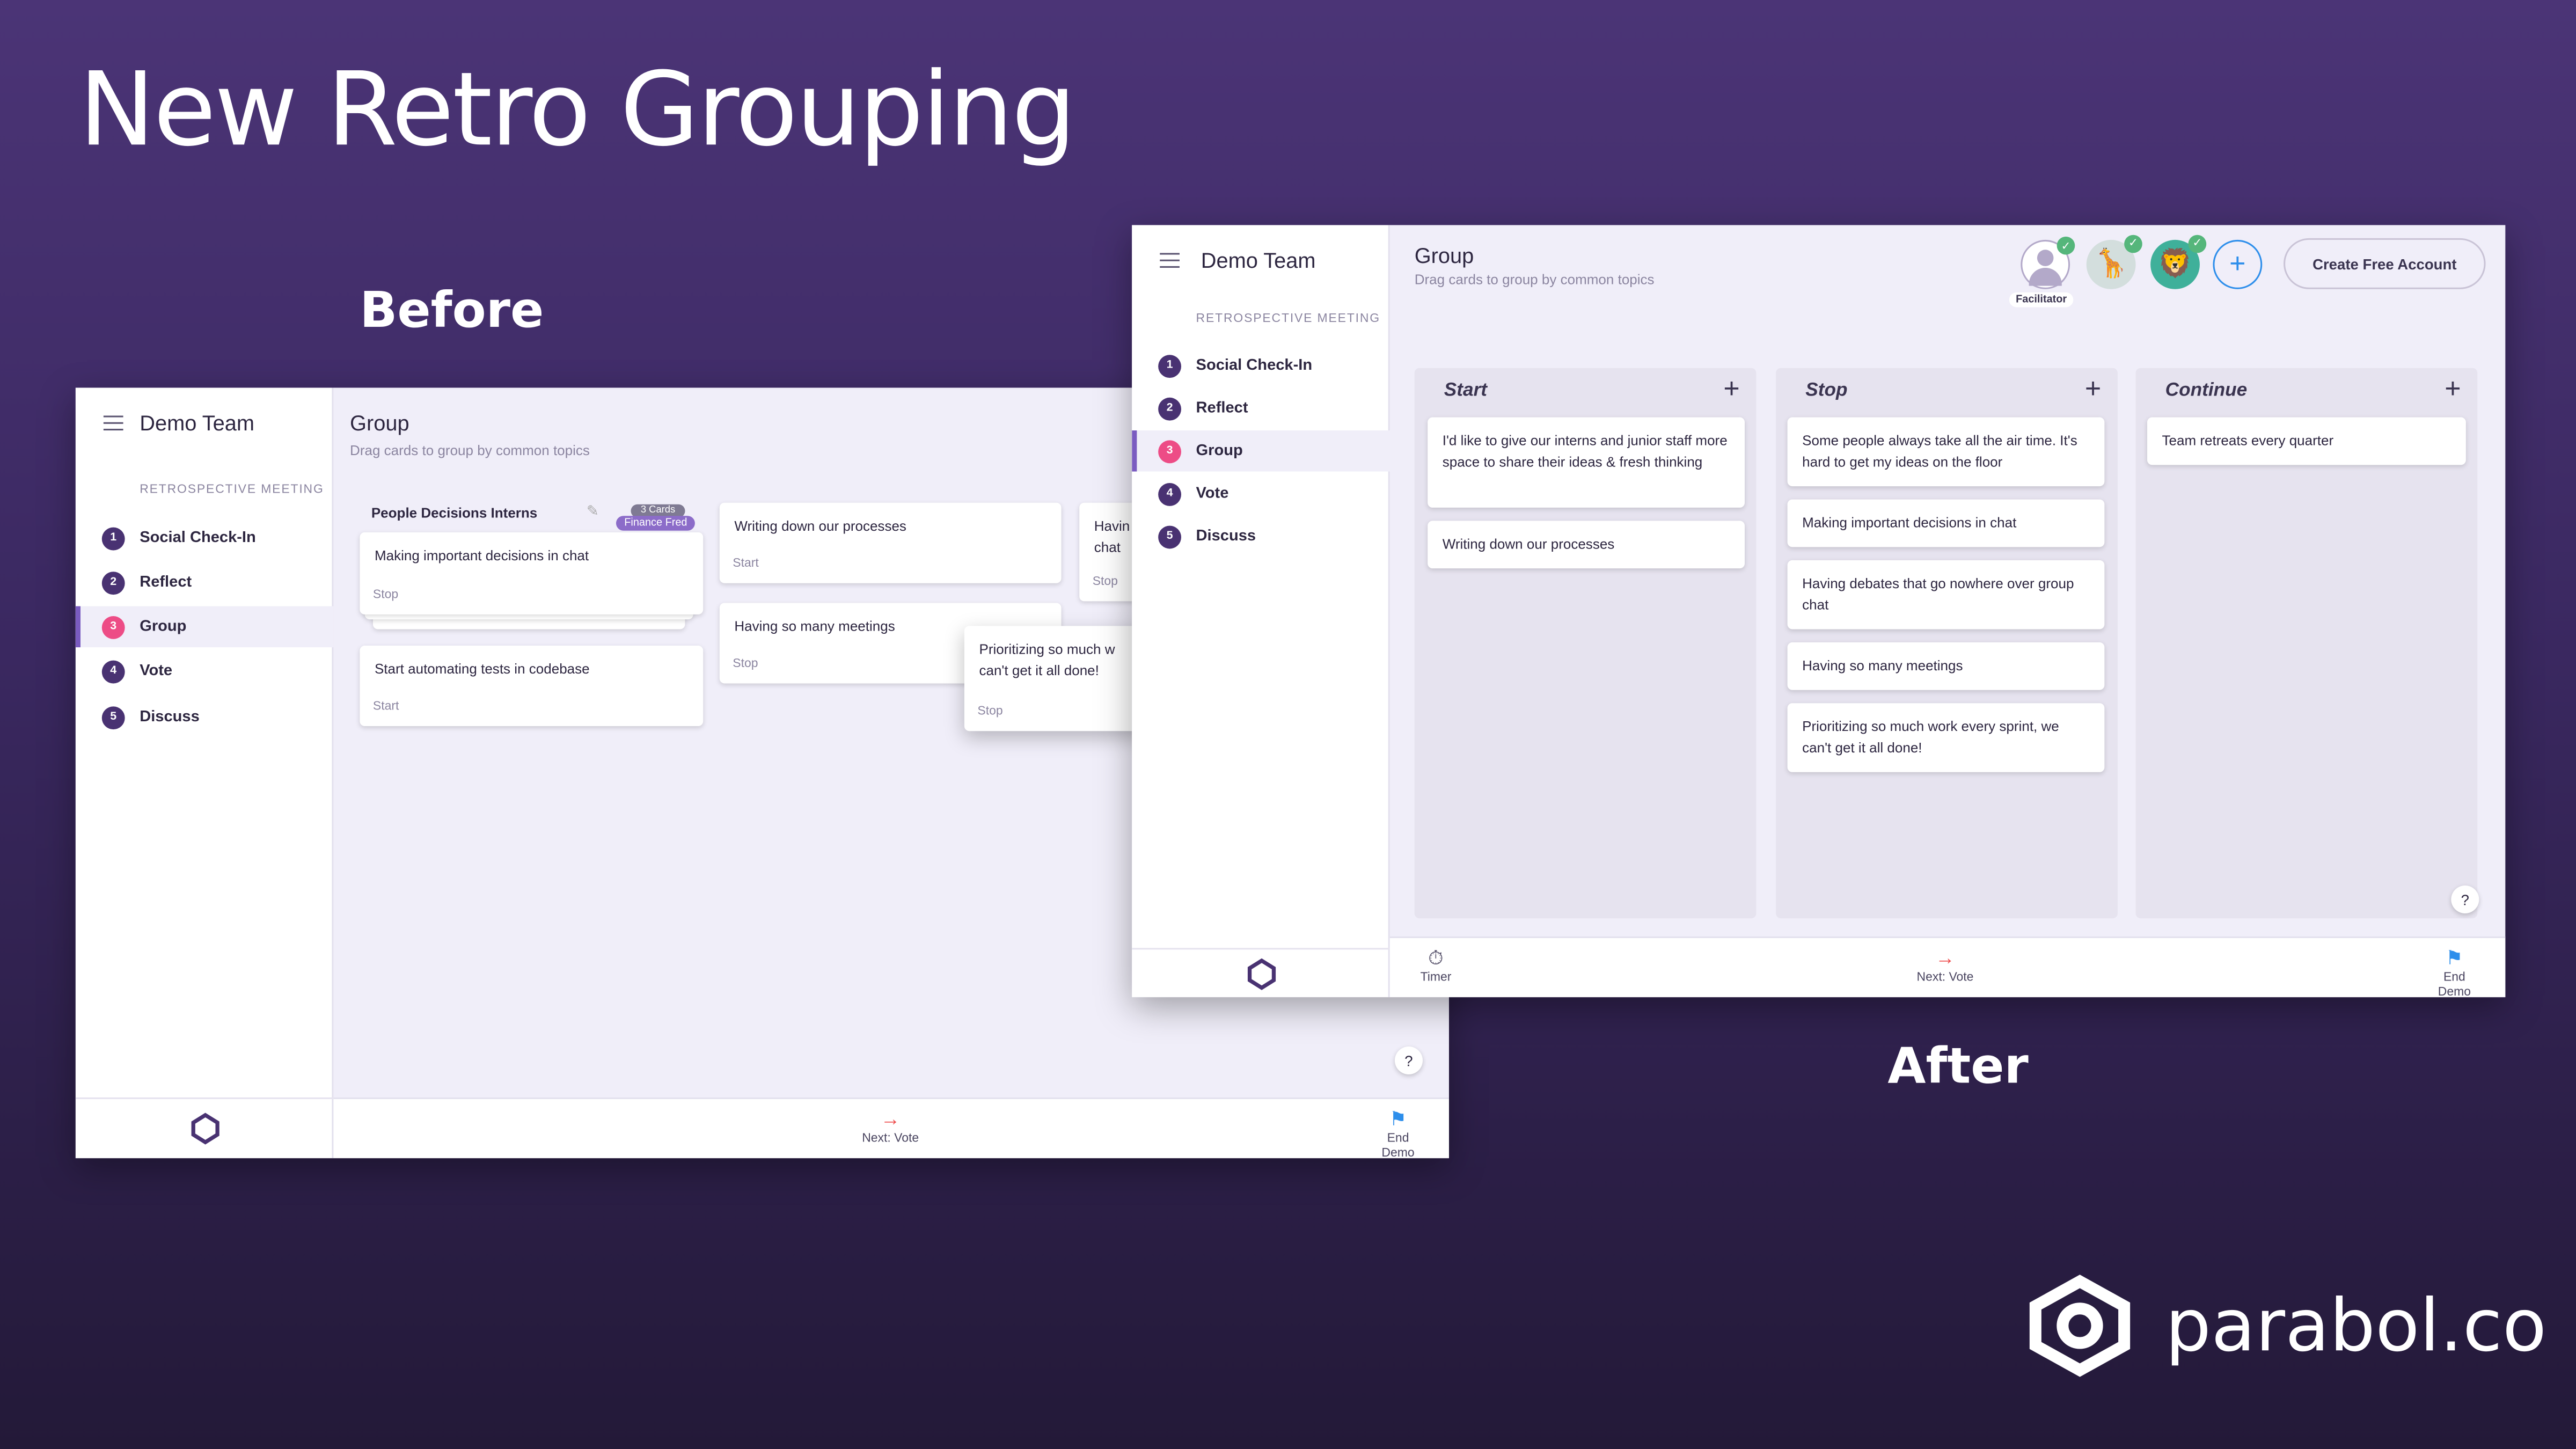 The height and width of the screenshot is (1449, 2576). What do you see at coordinates (1946, 666) in the screenshot?
I see `reflection-card: Having so many meetings` at bounding box center [1946, 666].